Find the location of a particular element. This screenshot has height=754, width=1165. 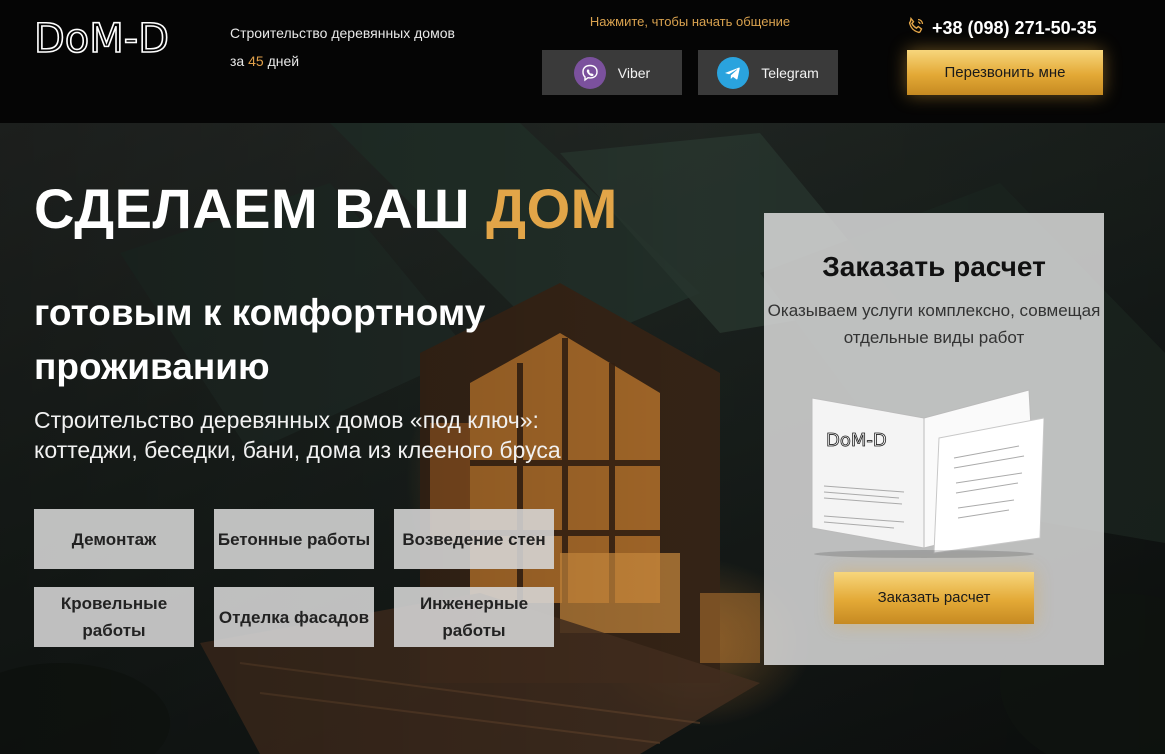

tagline-days: 45 is located at coordinates (256, 61).